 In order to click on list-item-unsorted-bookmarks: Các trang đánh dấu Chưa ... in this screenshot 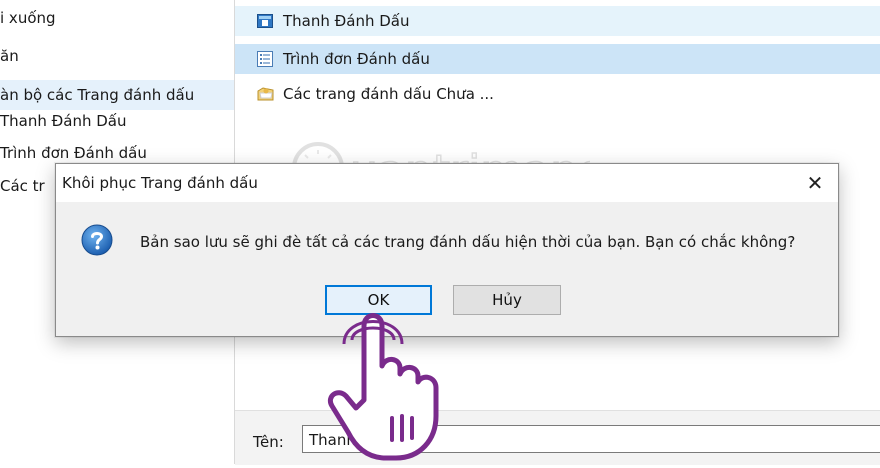, I will do `click(557, 94)`.